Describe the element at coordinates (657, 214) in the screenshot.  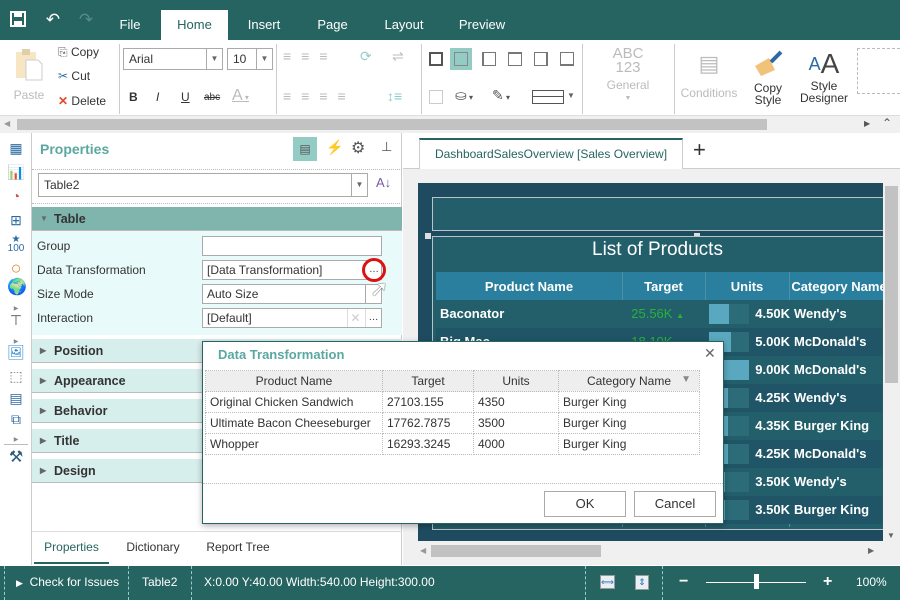
I see `dashboard-header-panel` at that location.